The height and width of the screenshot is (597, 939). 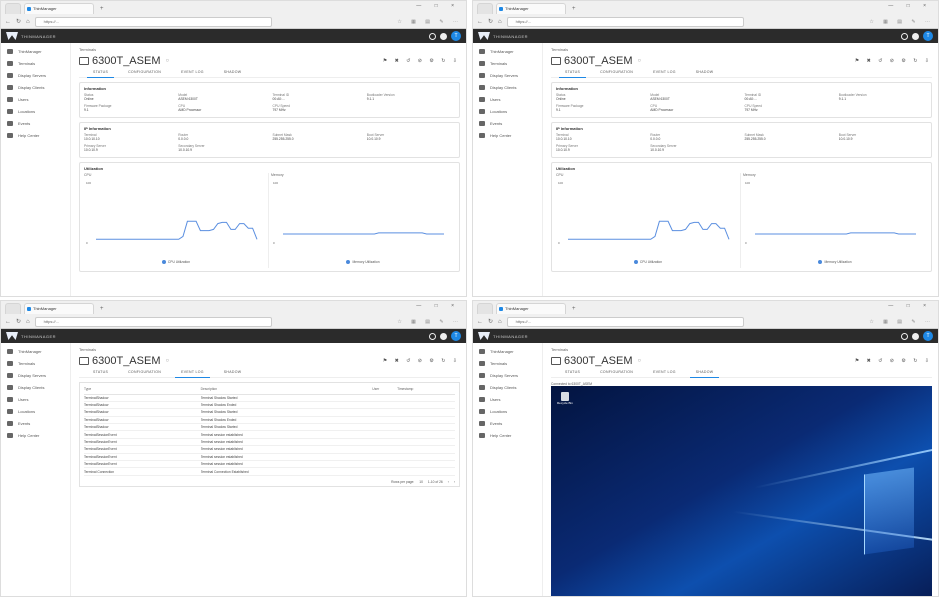 What do you see at coordinates (286, 390) in the screenshot?
I see `column-header-description: Description` at bounding box center [286, 390].